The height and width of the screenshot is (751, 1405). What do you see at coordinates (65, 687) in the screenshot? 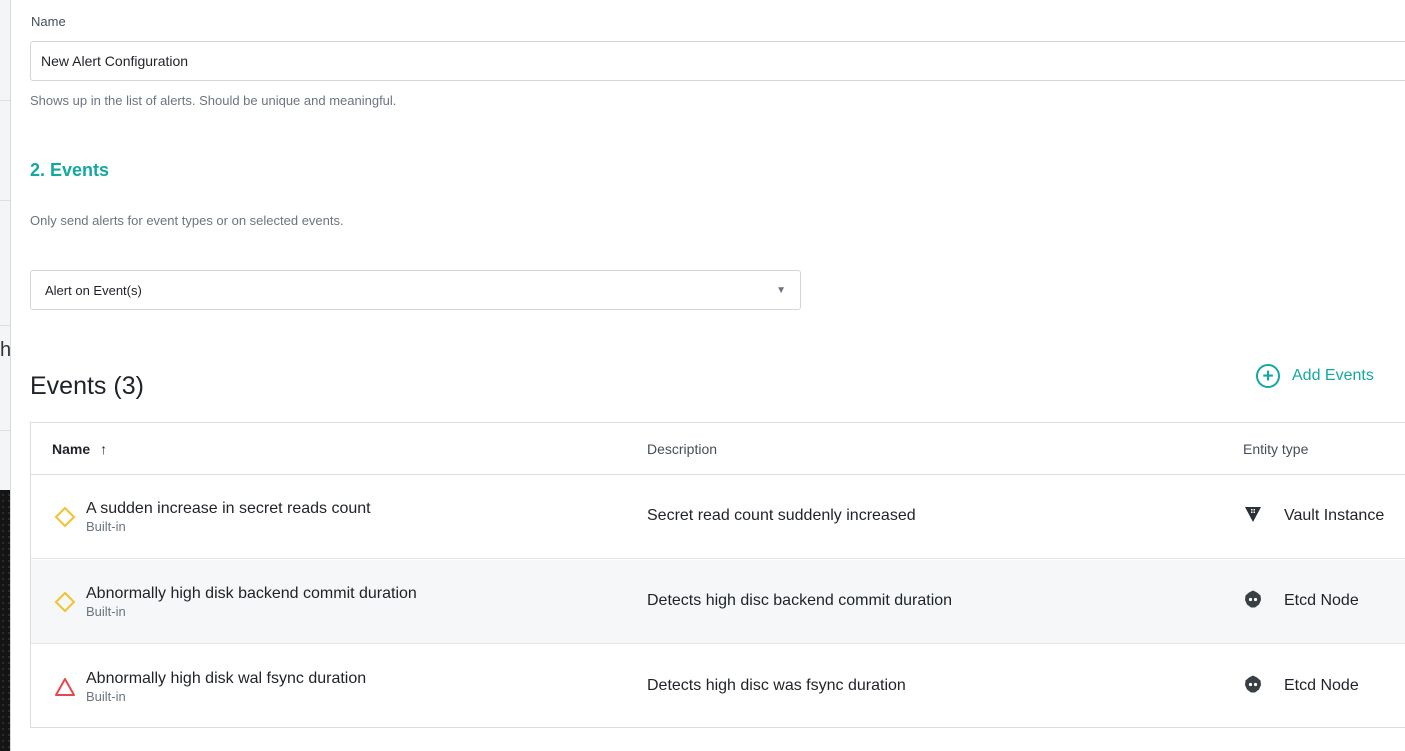
I see `critical-triangle-icon` at bounding box center [65, 687].